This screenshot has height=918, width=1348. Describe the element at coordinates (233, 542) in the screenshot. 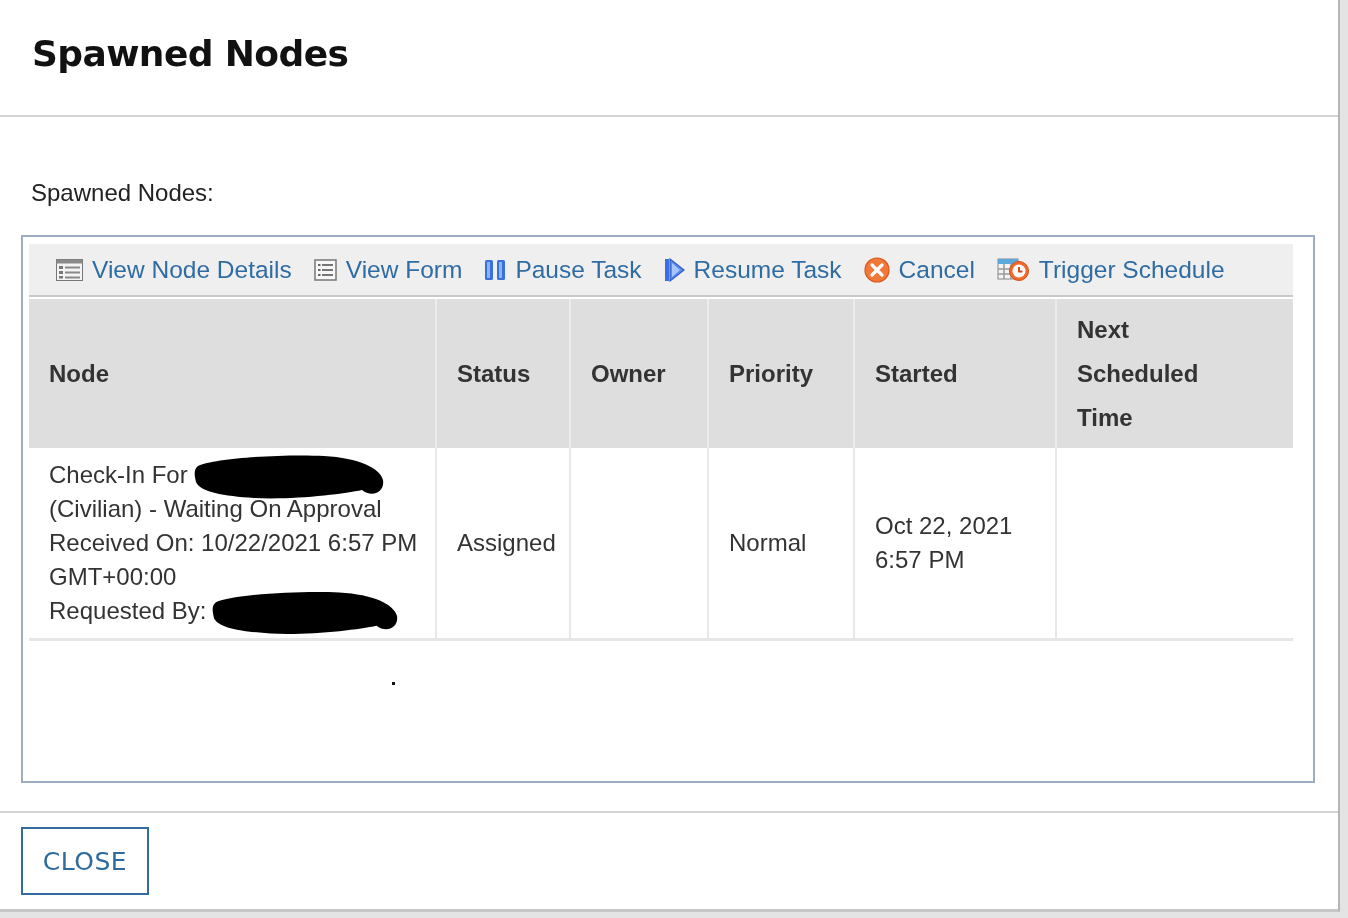

I see `node-text: Received On: 10/22/2021 6:57 PM` at that location.